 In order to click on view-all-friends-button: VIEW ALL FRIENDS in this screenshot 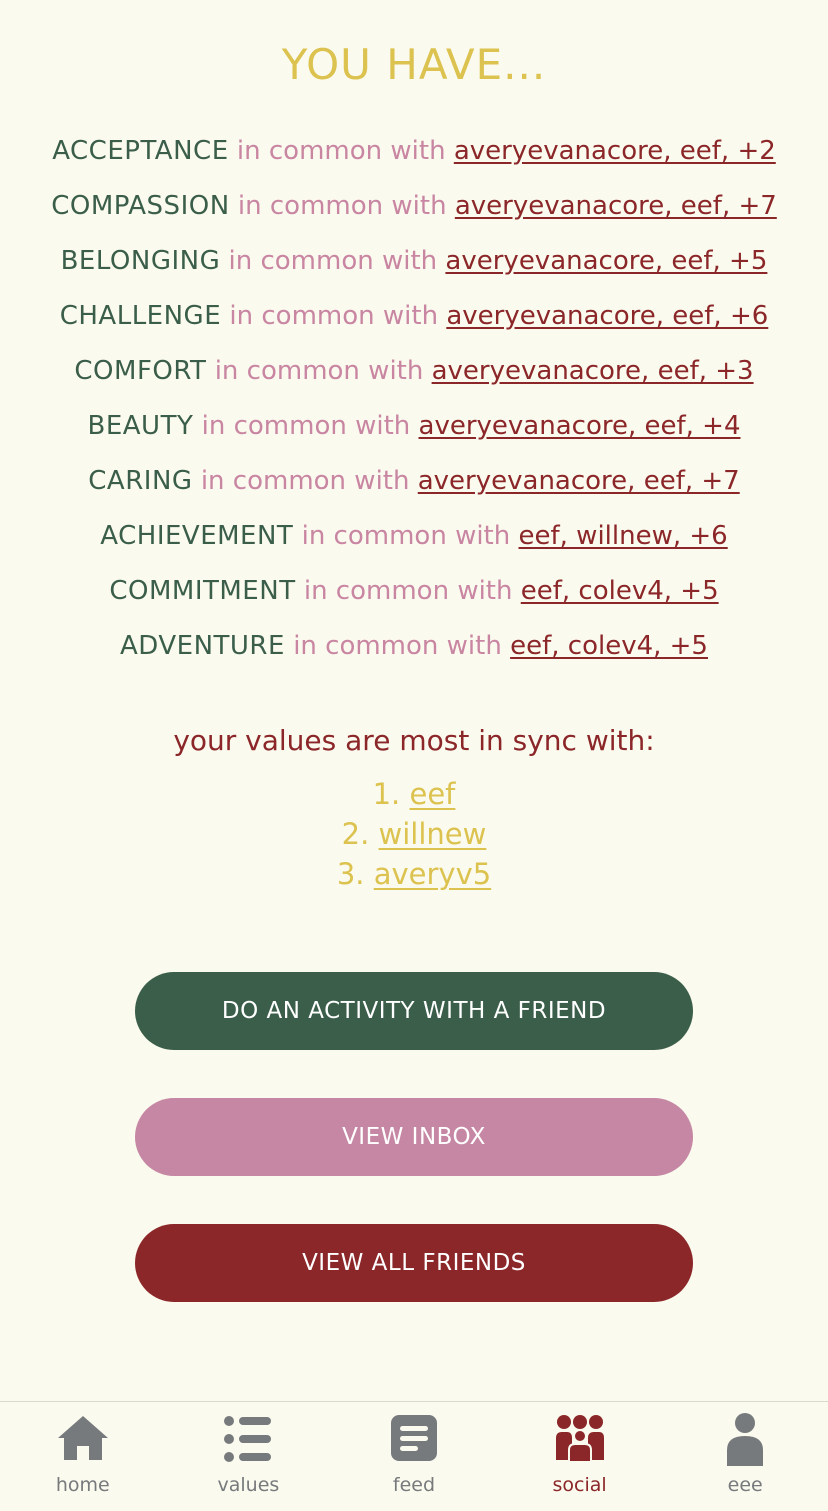, I will do `click(414, 1263)`.